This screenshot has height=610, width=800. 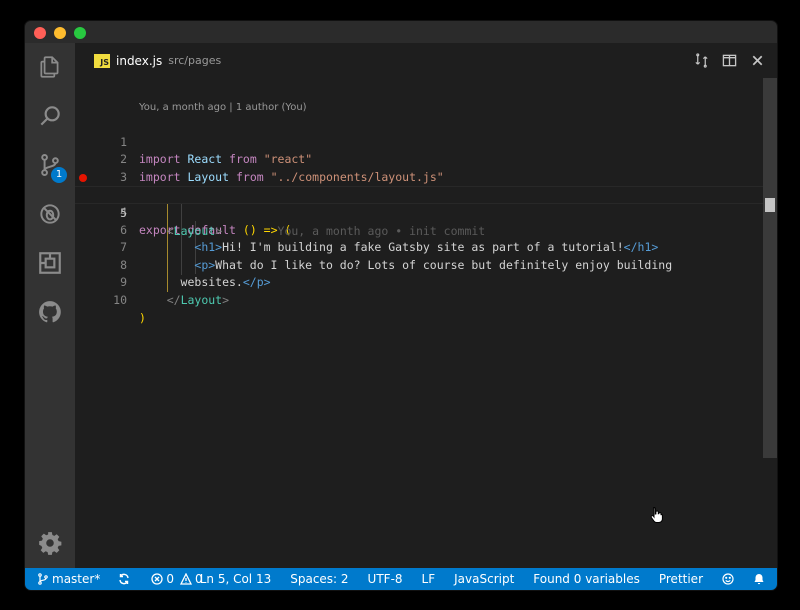 What do you see at coordinates (80, 33) in the screenshot?
I see `zoom-window-button` at bounding box center [80, 33].